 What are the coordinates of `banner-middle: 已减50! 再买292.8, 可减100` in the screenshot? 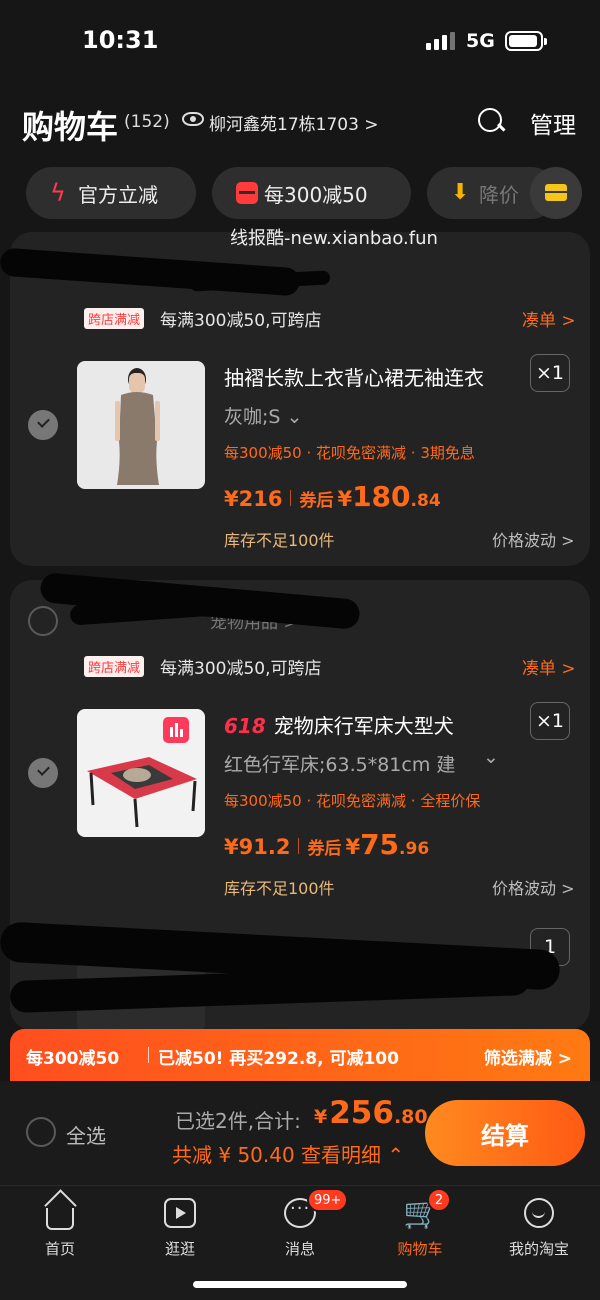 It's located at (278, 1059).